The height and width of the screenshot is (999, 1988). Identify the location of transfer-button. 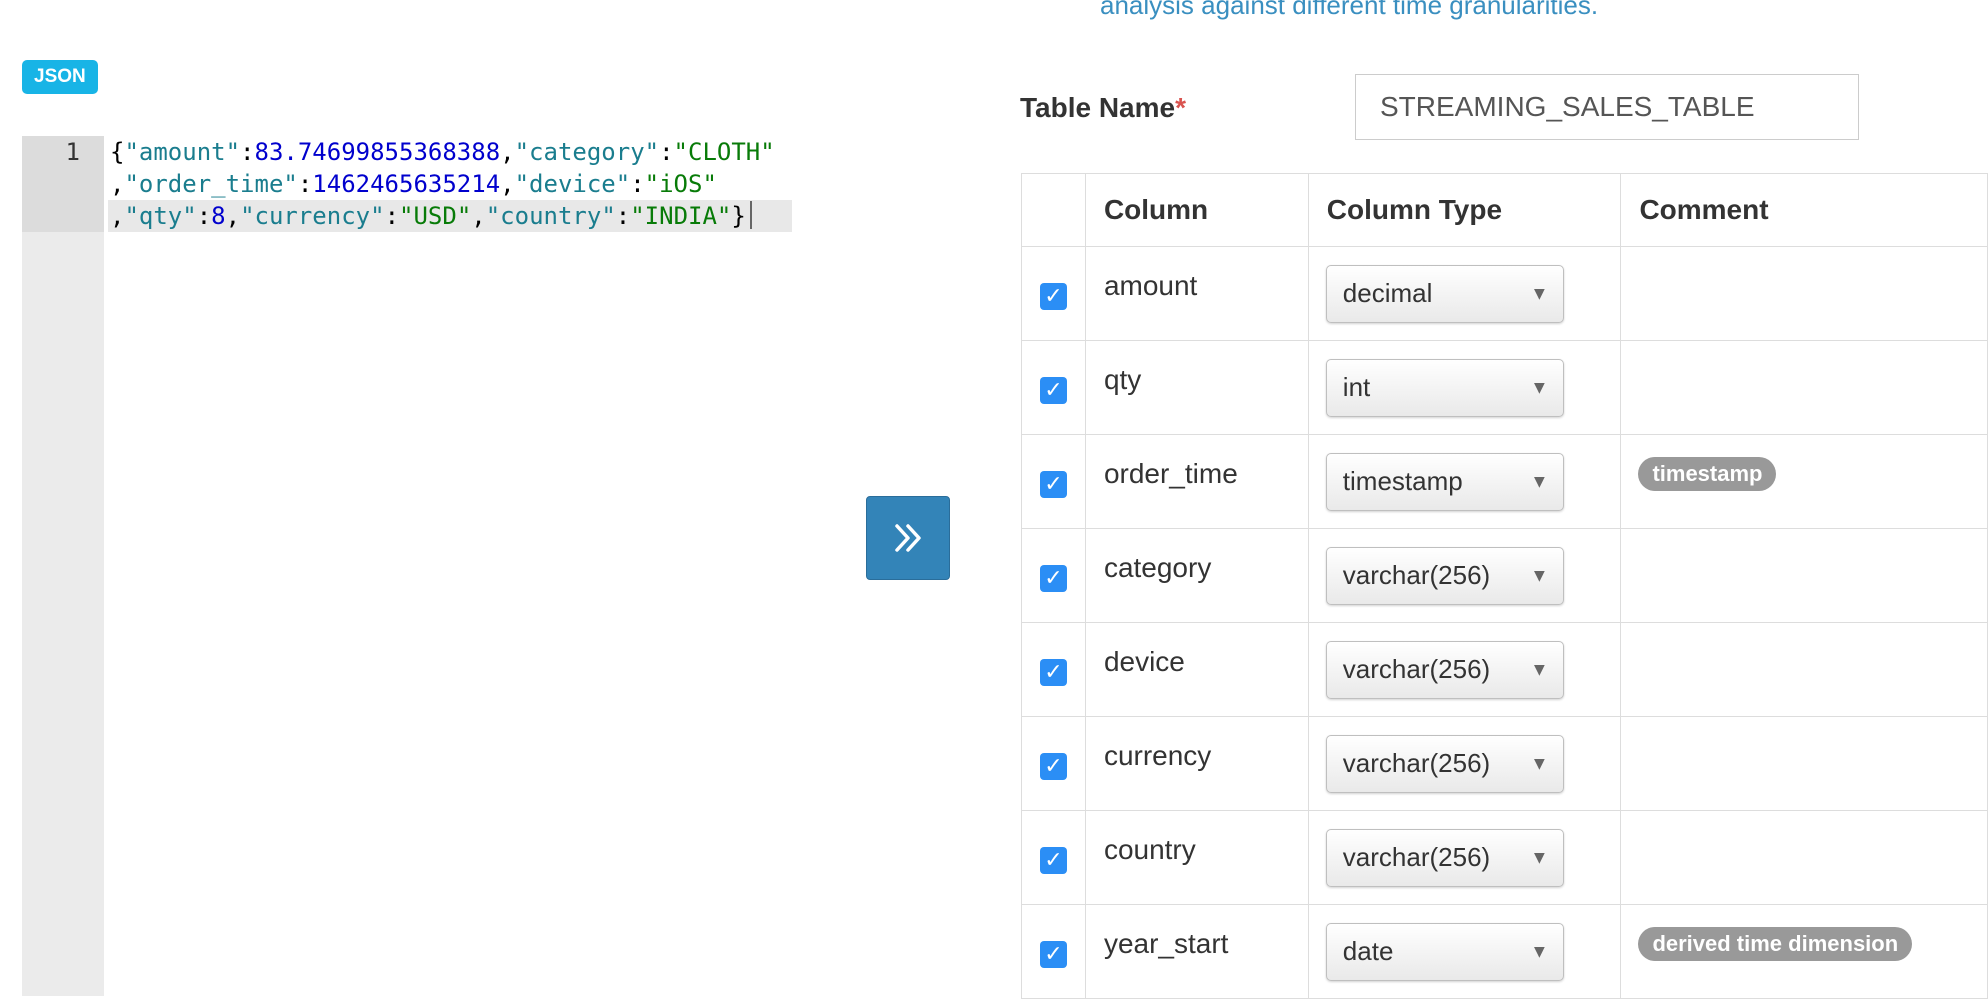
(908, 538).